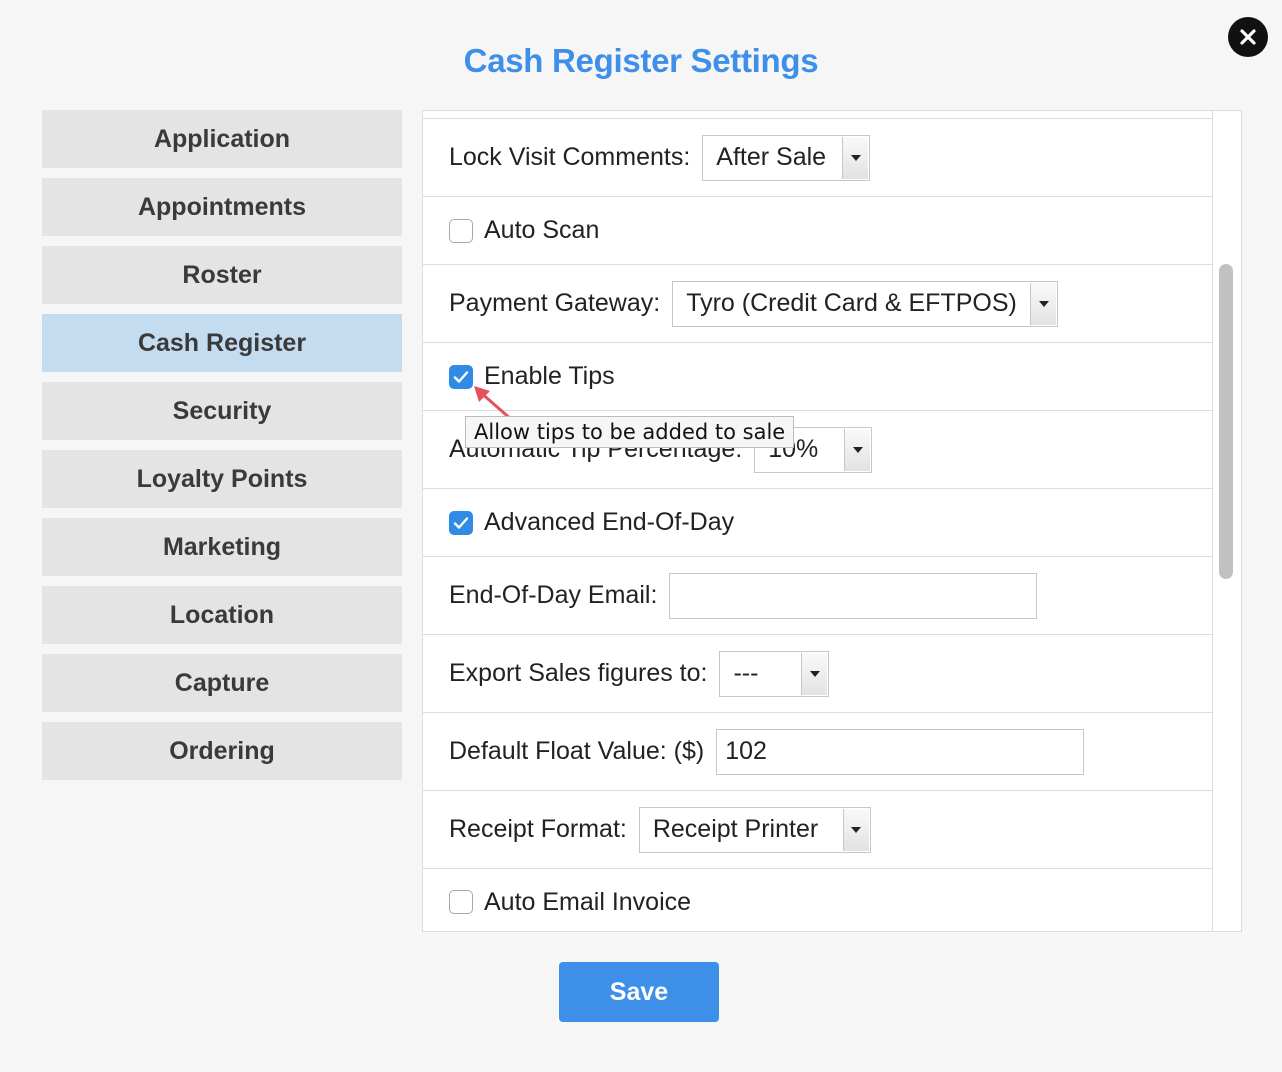 This screenshot has height=1072, width=1282. Describe the element at coordinates (578, 673) in the screenshot. I see `setting-label: Export Sales figures to:` at that location.